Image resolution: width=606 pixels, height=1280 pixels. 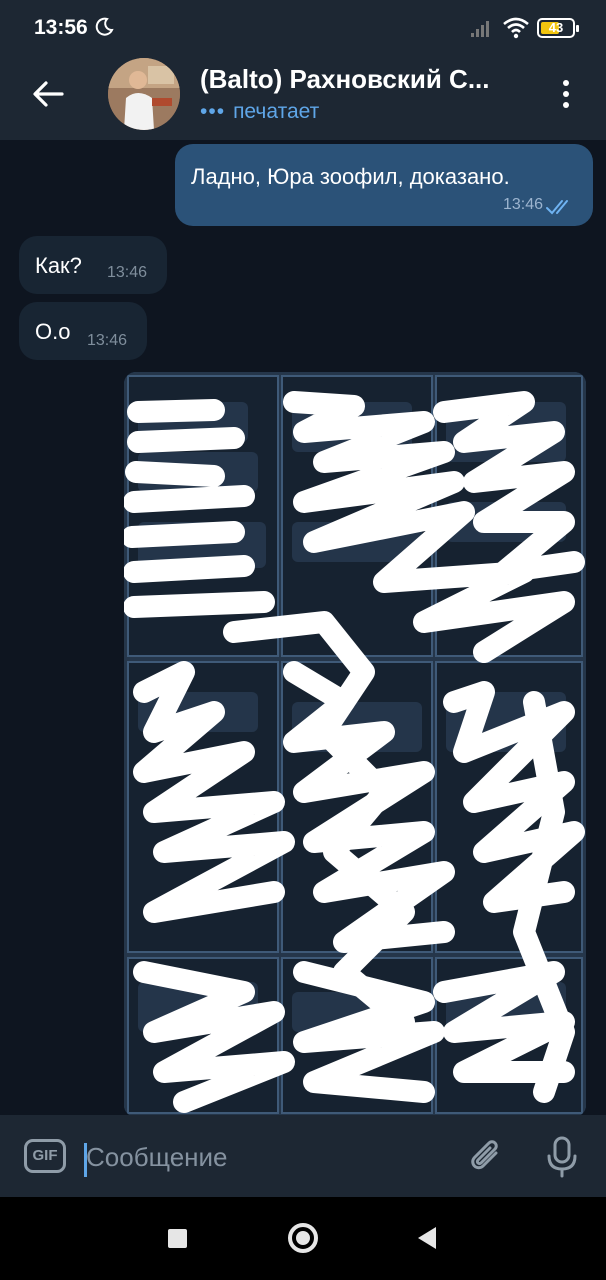 I want to click on paperclip-icon, so click(x=486, y=1157).